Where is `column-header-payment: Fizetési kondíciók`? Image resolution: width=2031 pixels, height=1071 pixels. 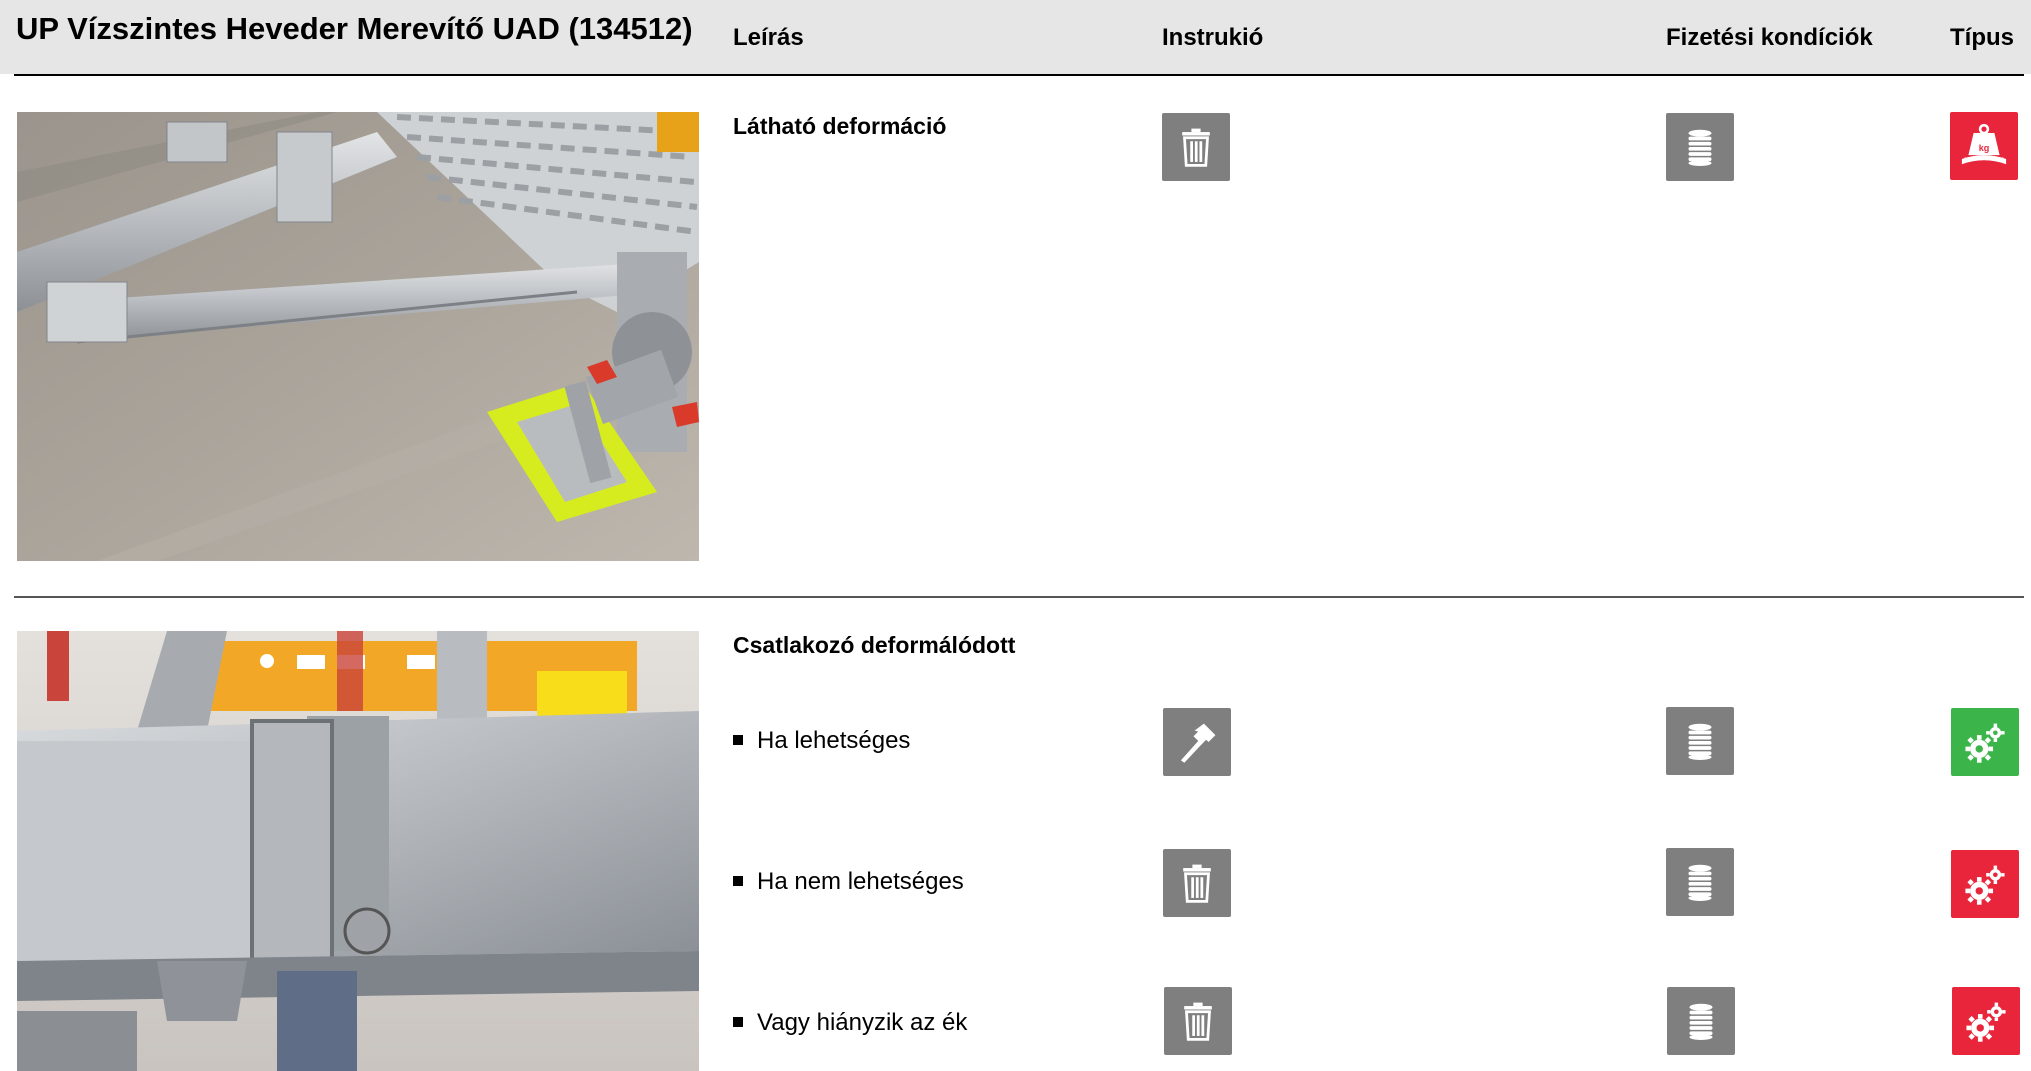 column-header-payment: Fizetési kondíciók is located at coordinates (1769, 37).